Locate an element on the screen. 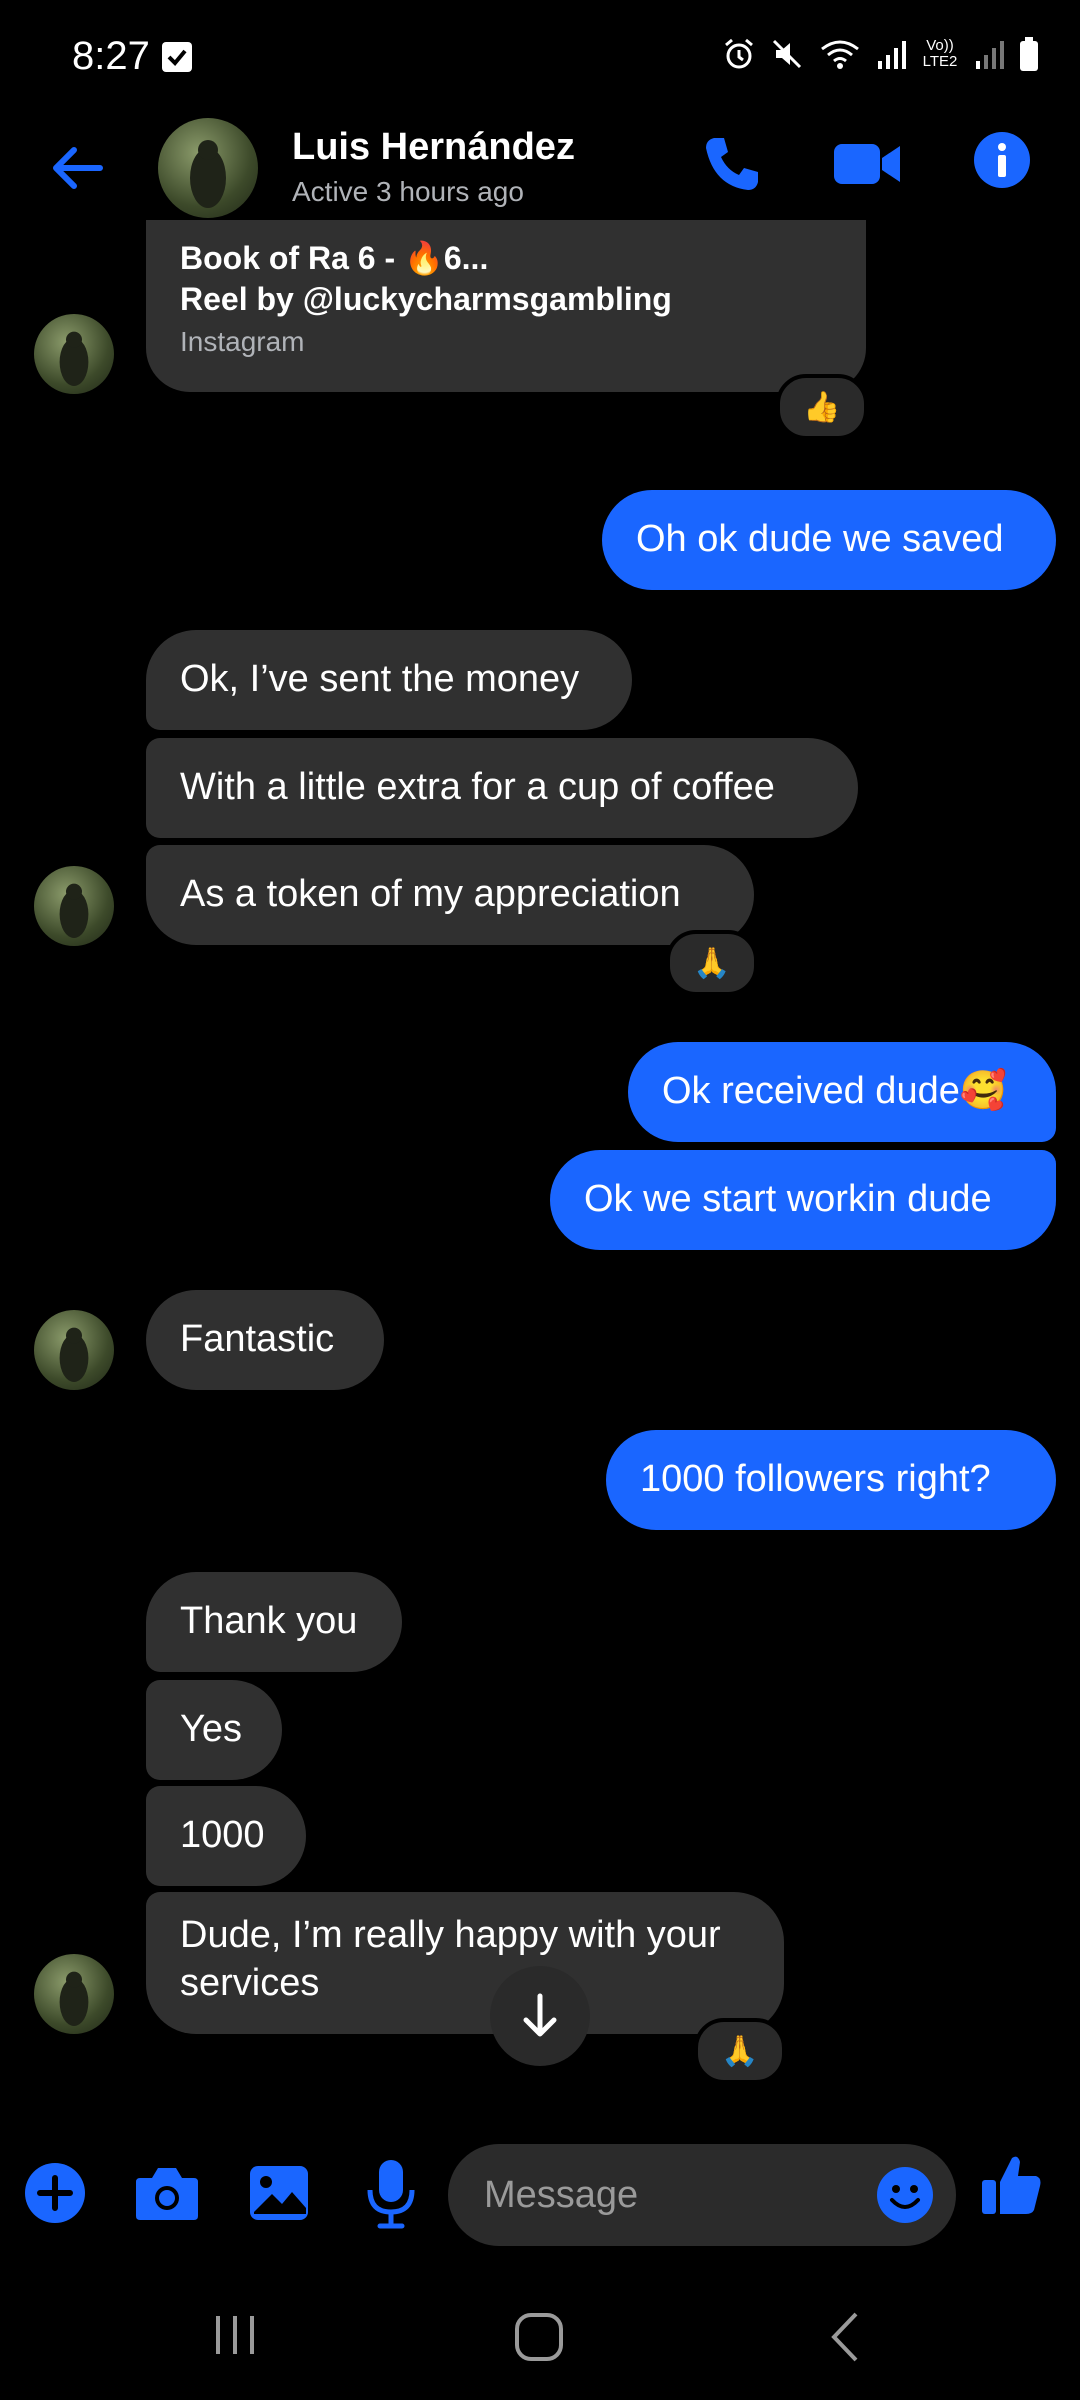 Image resolution: width=1080 pixels, height=2400 pixels. gallery-button is located at coordinates (279, 2195).